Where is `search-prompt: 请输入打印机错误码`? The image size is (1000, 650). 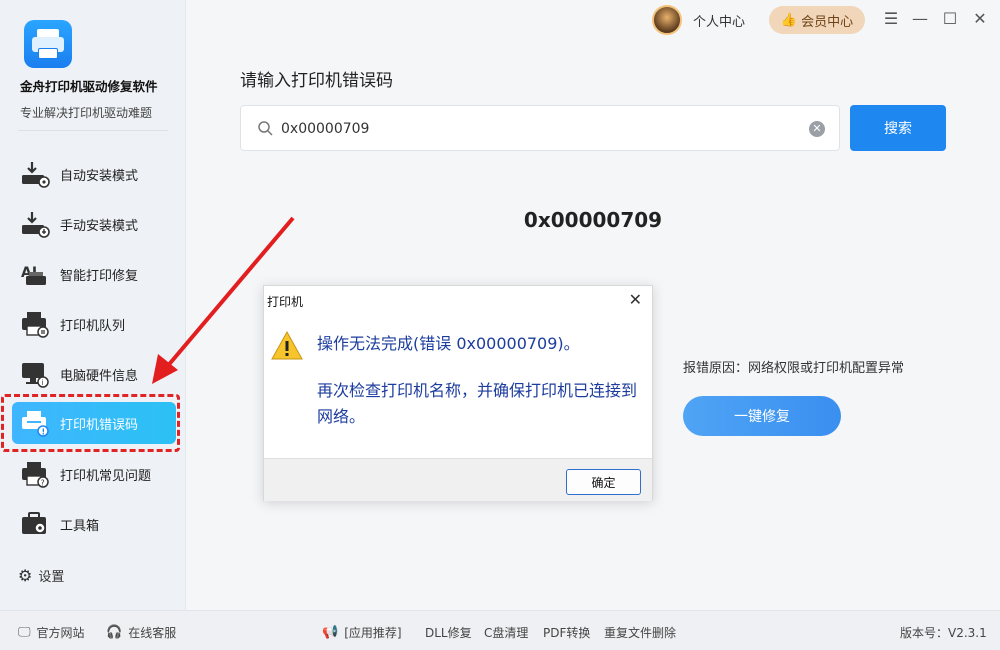
search-prompt: 请输入打印机错误码 is located at coordinates (316, 81).